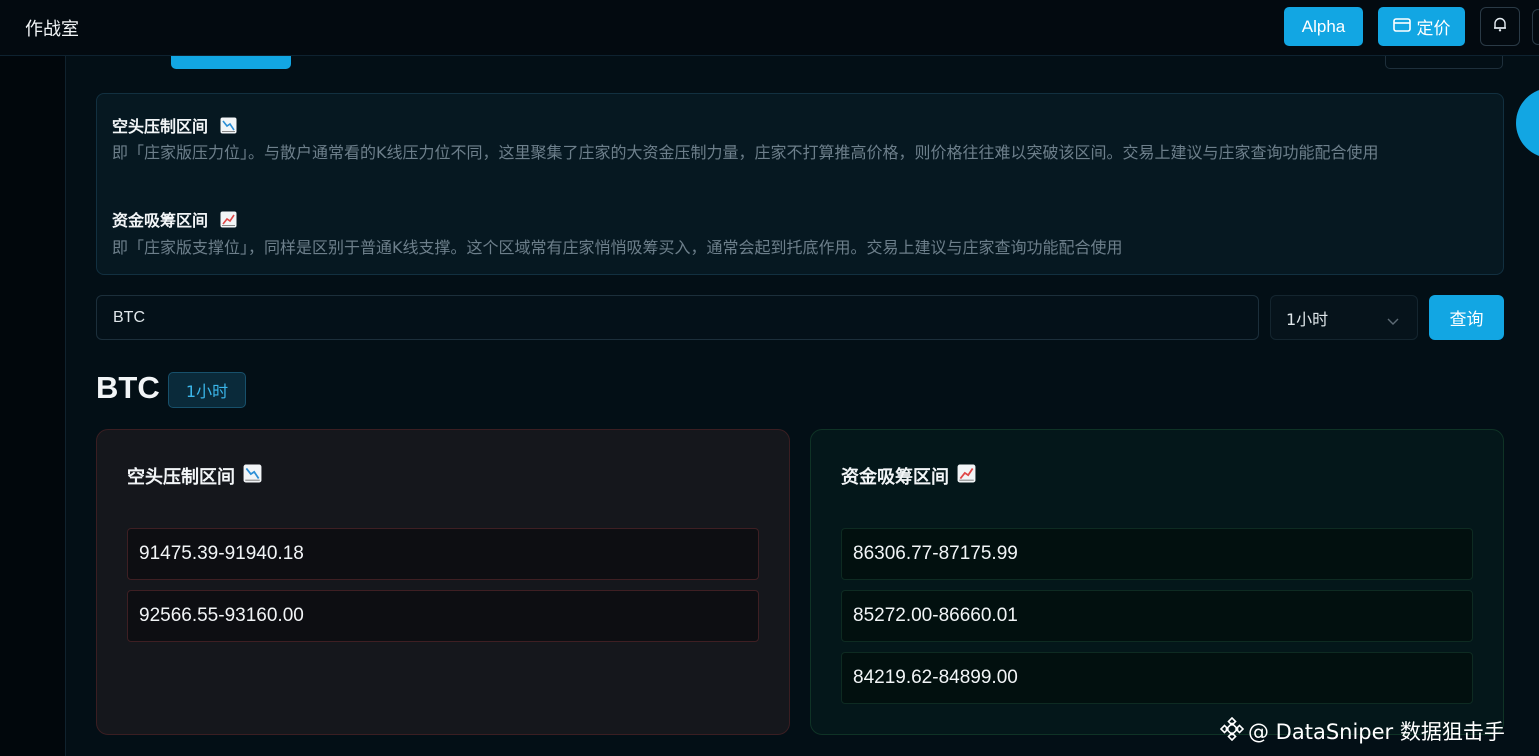 The height and width of the screenshot is (756, 1539). What do you see at coordinates (231, 62) in the screenshot?
I see `heading-badge` at bounding box center [231, 62].